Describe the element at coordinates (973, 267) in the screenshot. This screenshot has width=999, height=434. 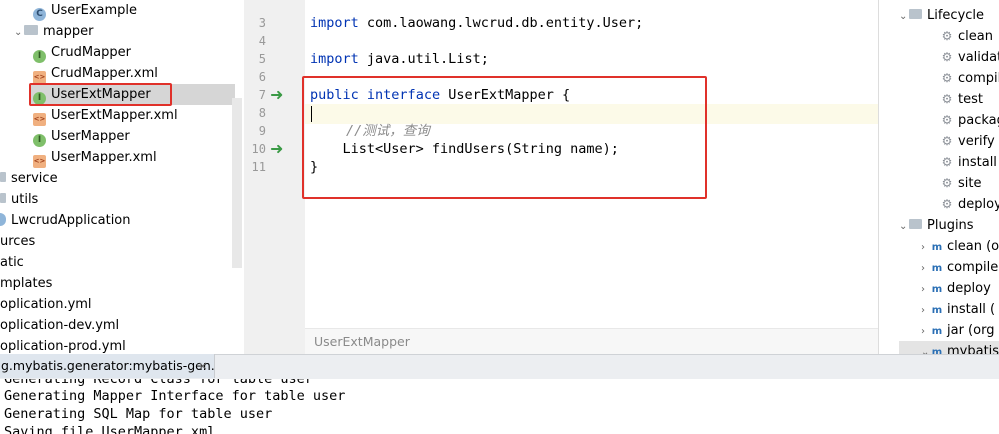
I see `maven-plugin-label: compile` at that location.